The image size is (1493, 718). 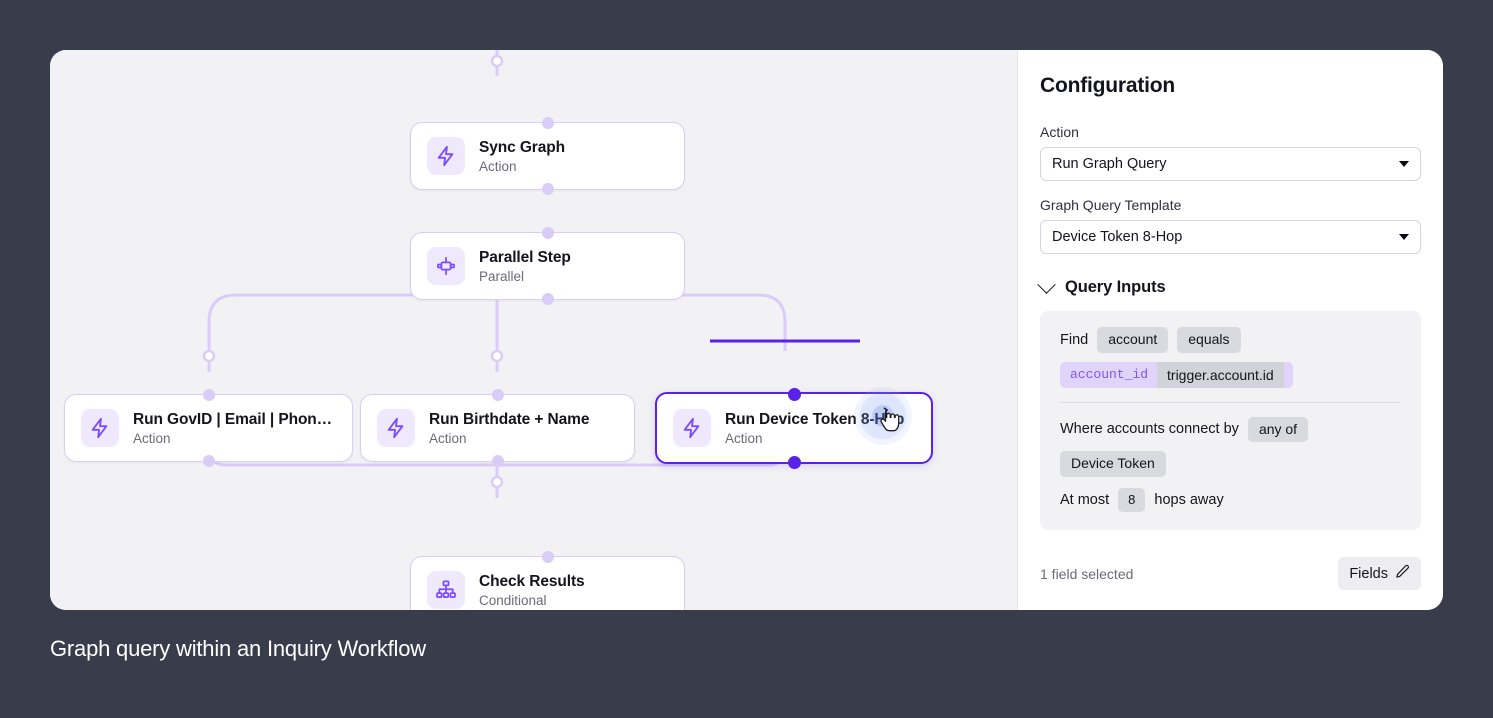 I want to click on pencil-icon, so click(x=1402, y=573).